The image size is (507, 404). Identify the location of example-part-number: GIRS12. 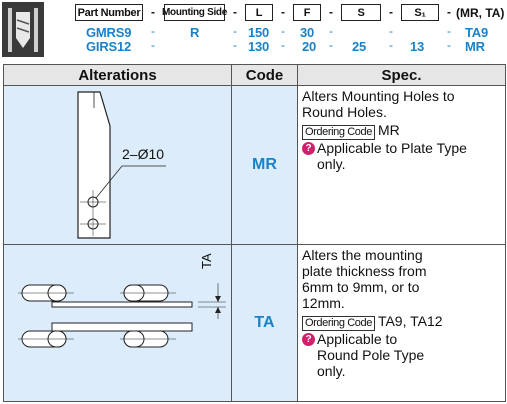
(109, 46).